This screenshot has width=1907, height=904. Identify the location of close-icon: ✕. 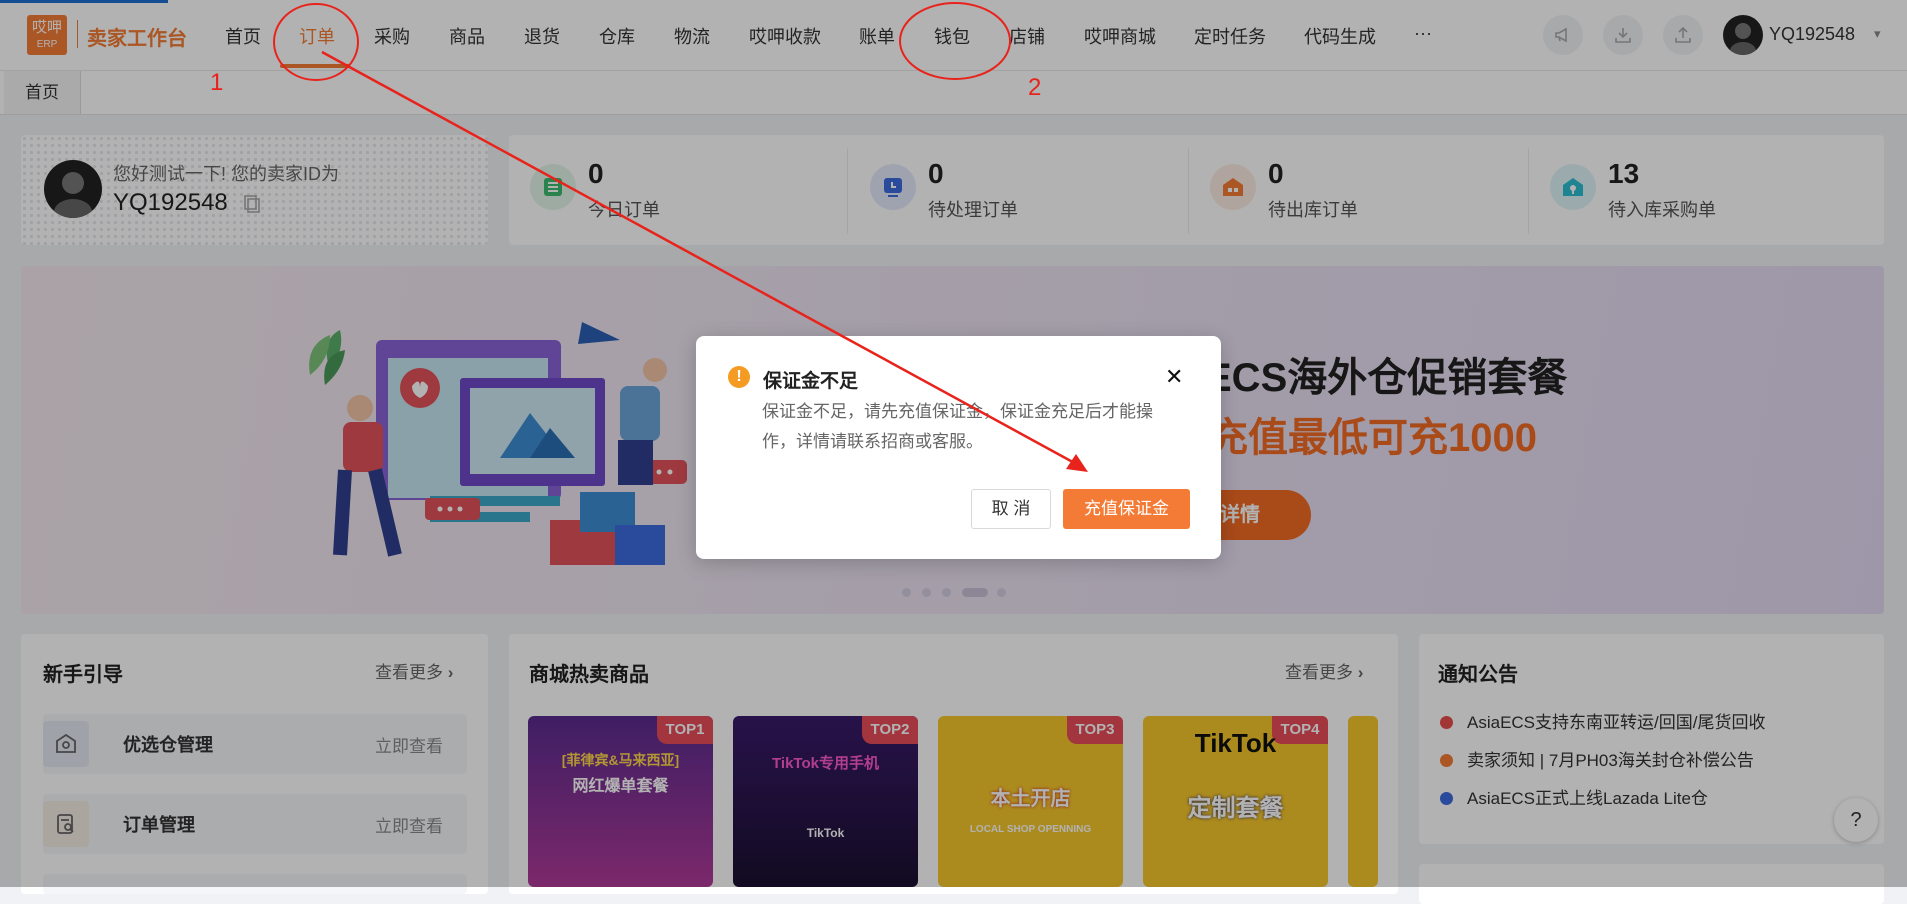
(1174, 377).